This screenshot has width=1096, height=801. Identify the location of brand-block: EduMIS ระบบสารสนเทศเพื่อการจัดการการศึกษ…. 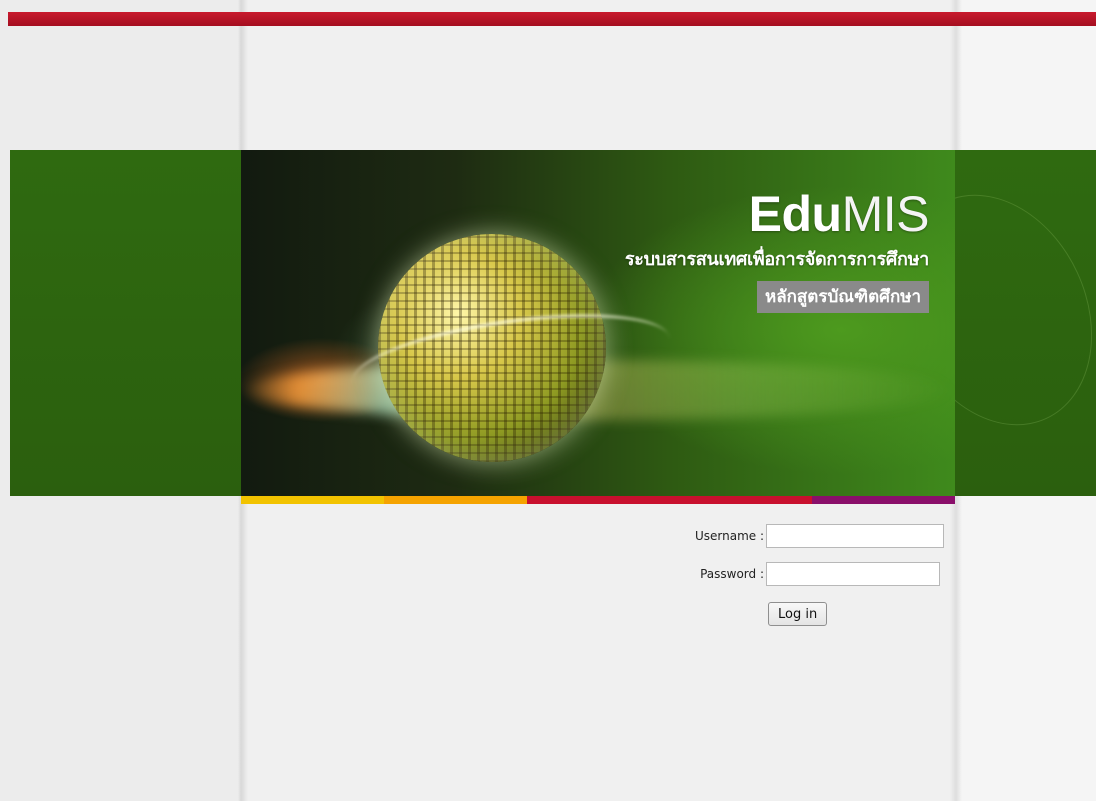
(777, 249).